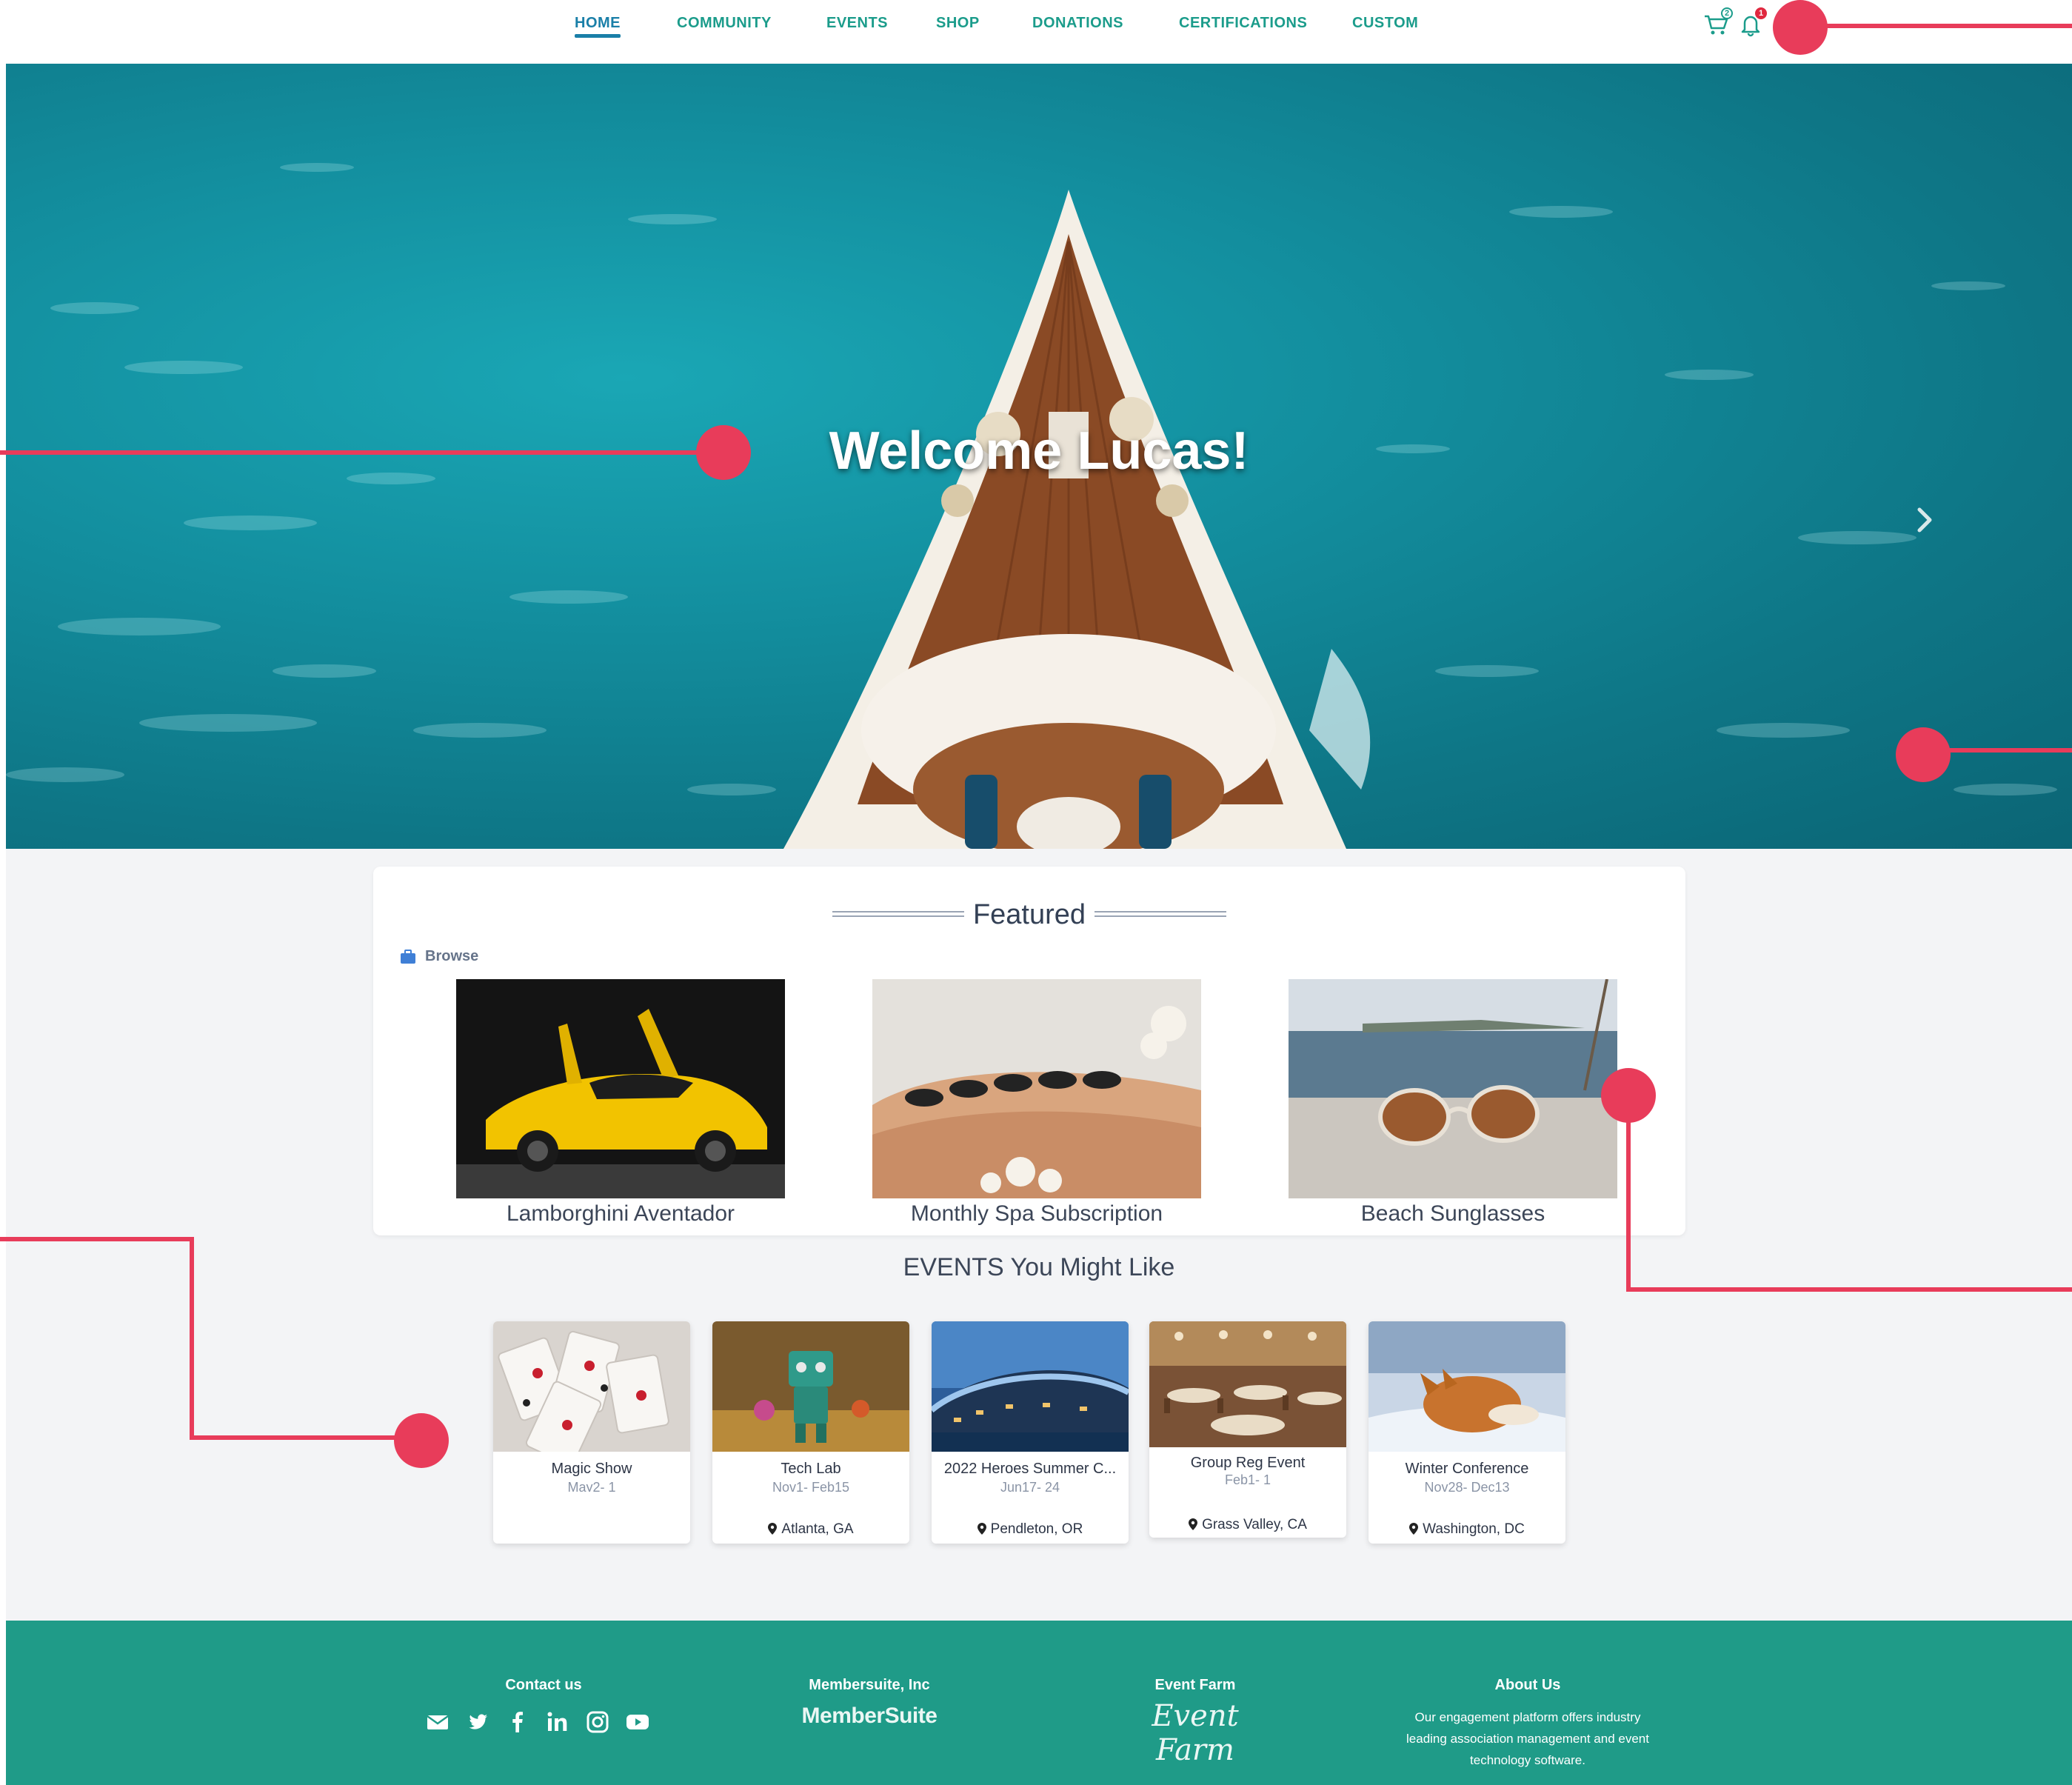 Image resolution: width=2072 pixels, height=1785 pixels. What do you see at coordinates (857, 23) in the screenshot?
I see `nav-events: EVENTS` at bounding box center [857, 23].